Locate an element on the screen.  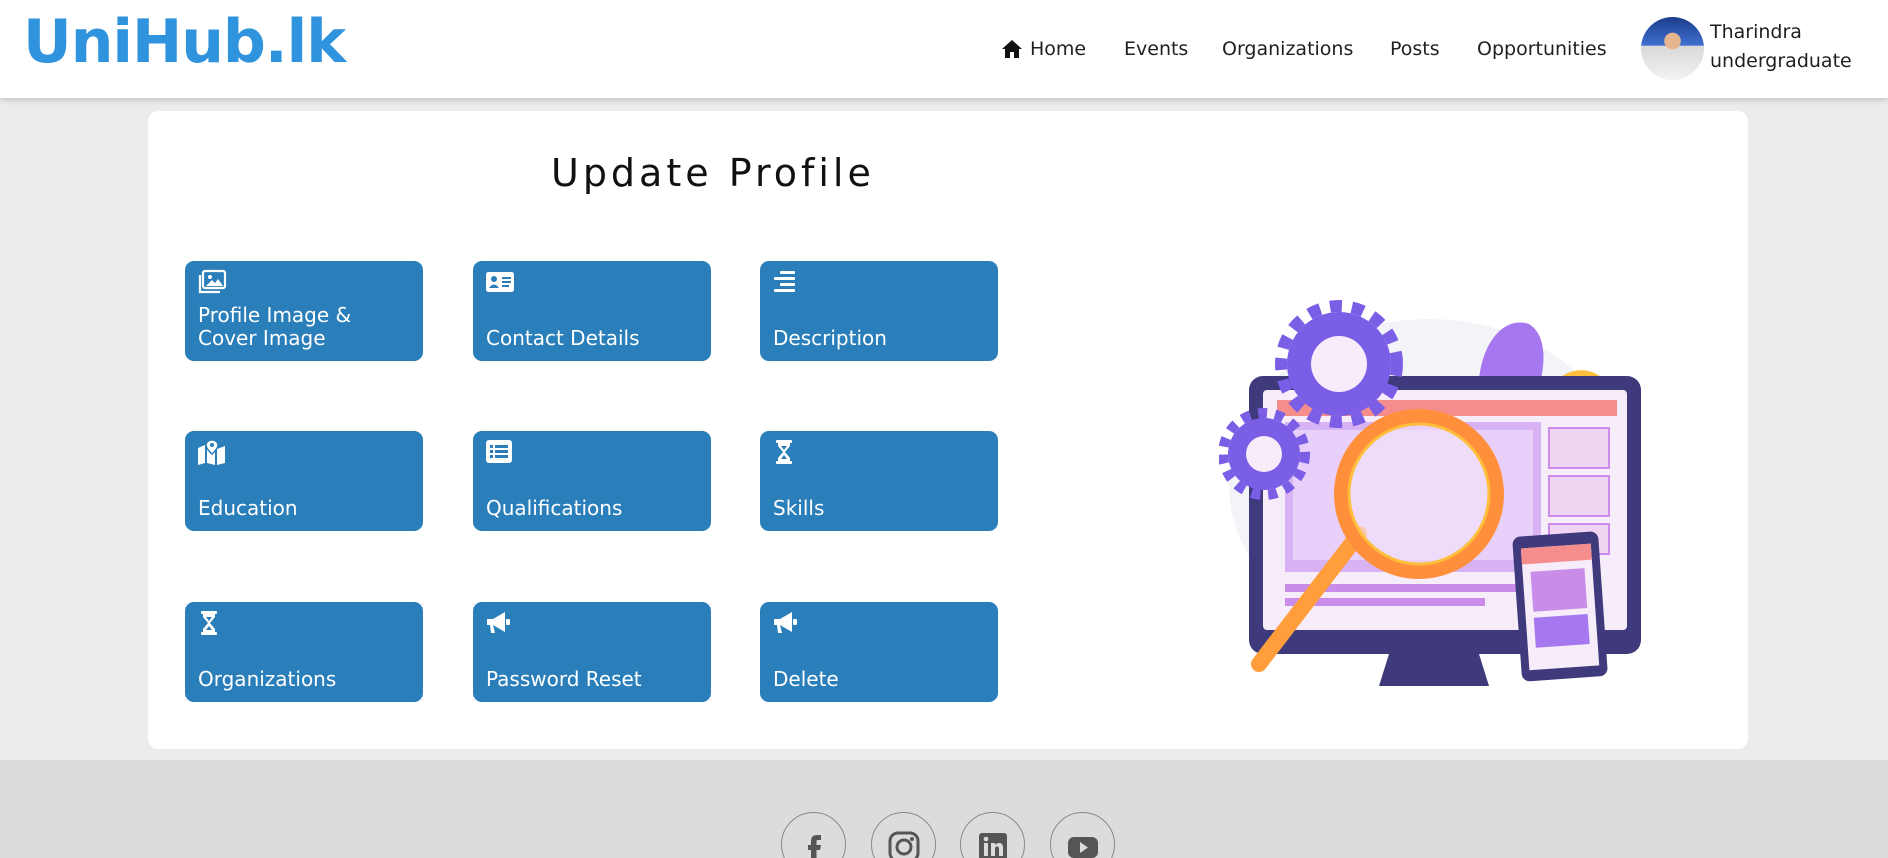
user-profile-menu: Tharindra undergraduate is located at coordinates (1761, 49).